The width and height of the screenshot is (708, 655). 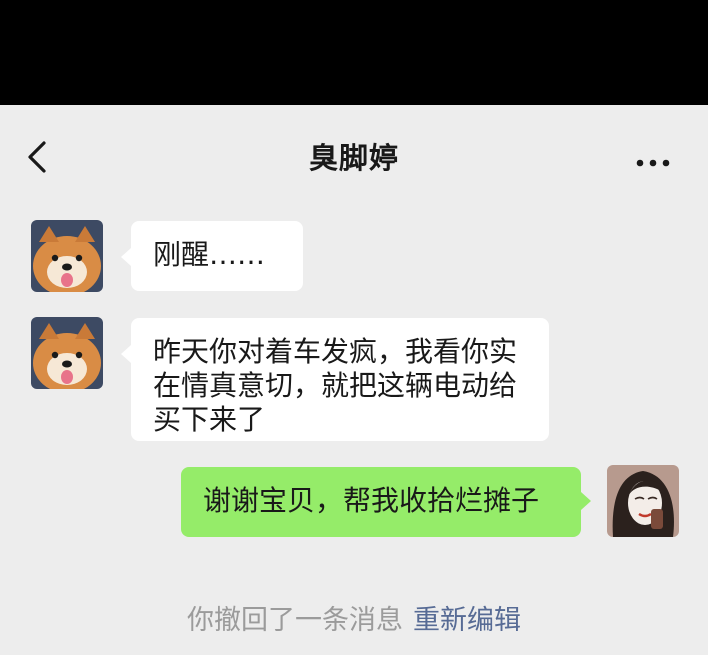 I want to click on more-button, so click(x=653, y=160).